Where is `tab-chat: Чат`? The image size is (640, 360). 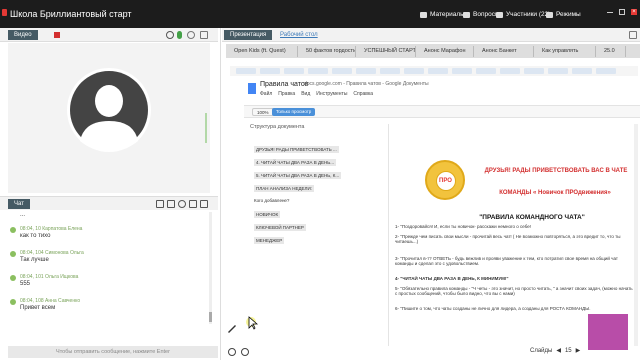 tab-chat: Чат is located at coordinates (19, 204).